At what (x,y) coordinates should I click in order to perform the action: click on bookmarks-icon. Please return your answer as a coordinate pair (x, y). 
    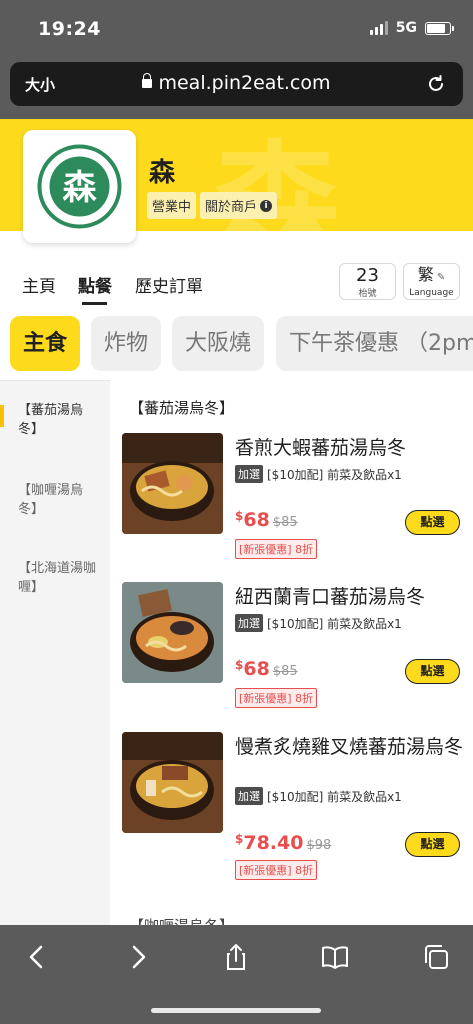
    Looking at the image, I should click on (335, 957).